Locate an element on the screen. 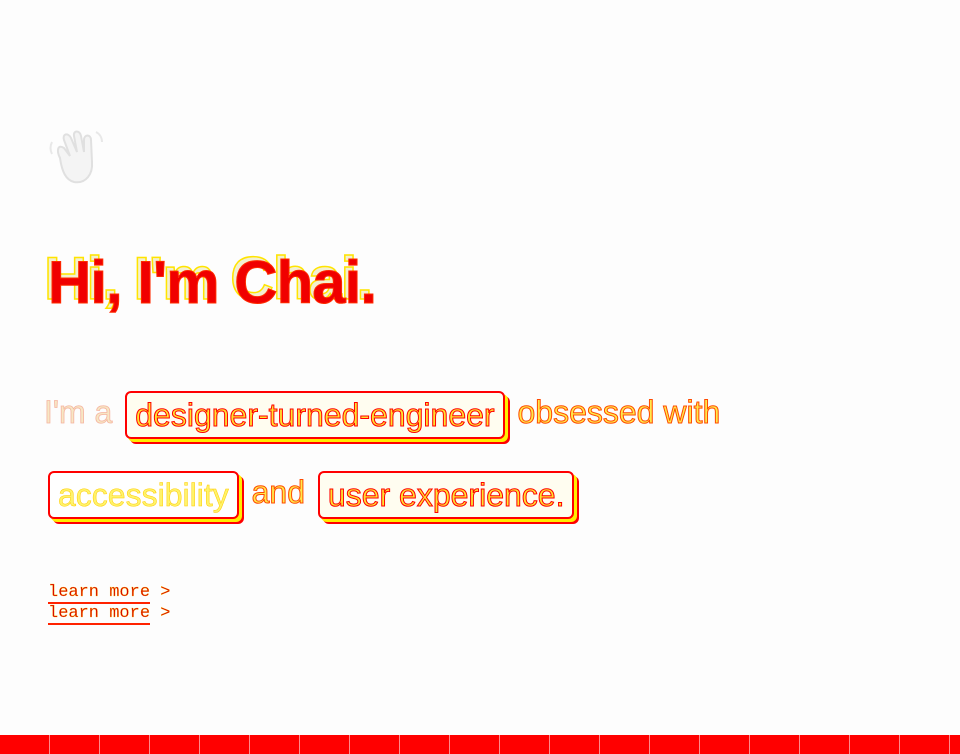 The width and height of the screenshot is (960, 754). chevron-right-icon-echo: > is located at coordinates (165, 613).